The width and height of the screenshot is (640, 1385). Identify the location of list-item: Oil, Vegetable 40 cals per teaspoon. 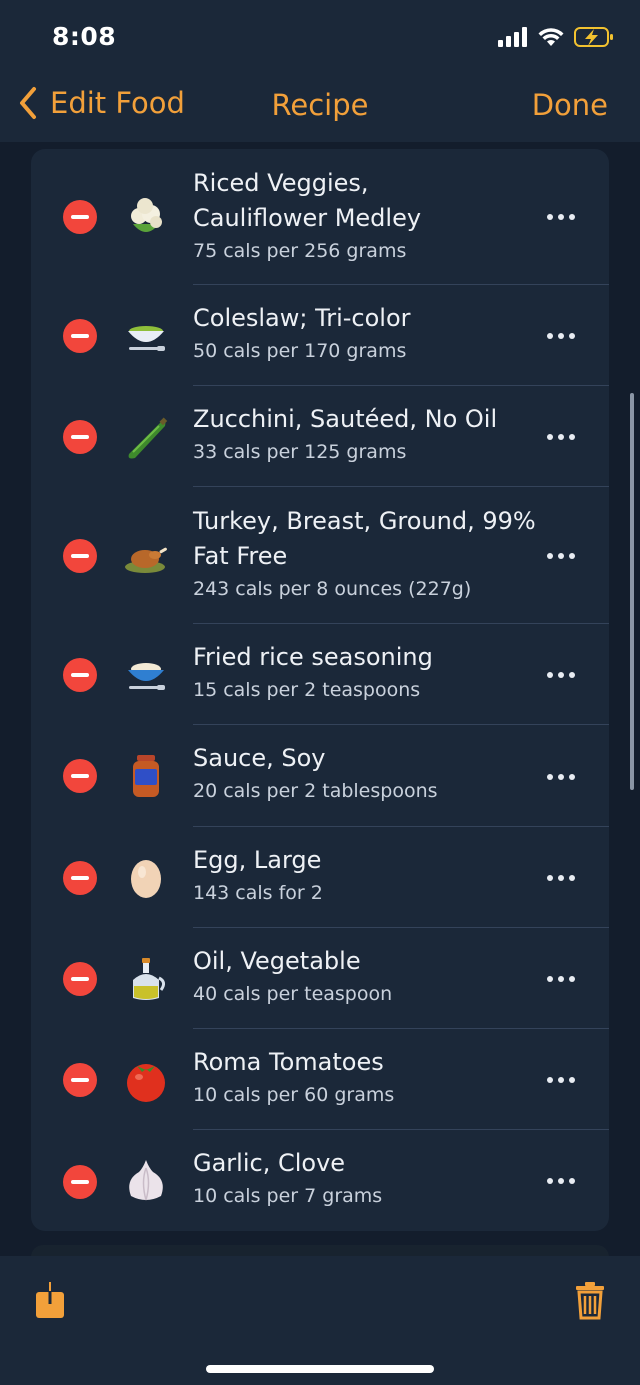
(320, 978).